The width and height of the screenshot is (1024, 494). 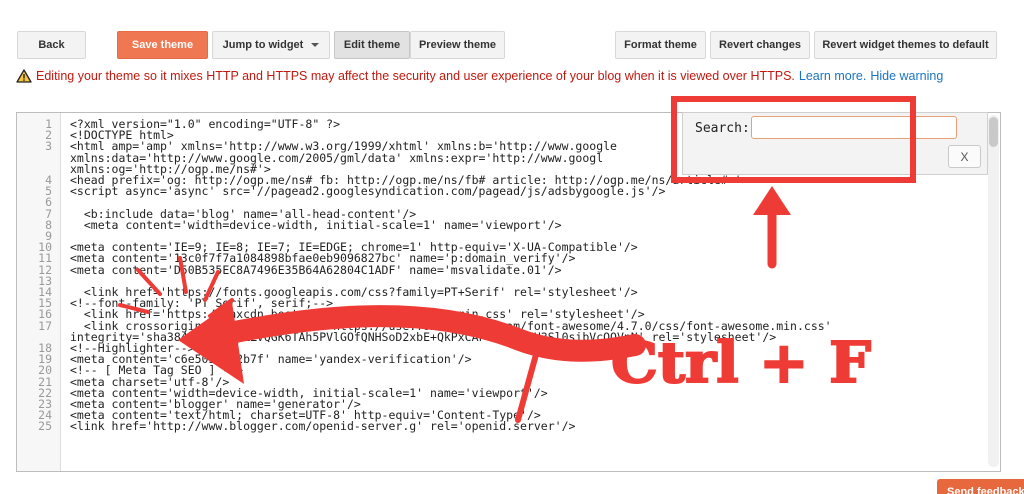 I want to click on save-theme-button: Save theme, so click(x=162, y=45).